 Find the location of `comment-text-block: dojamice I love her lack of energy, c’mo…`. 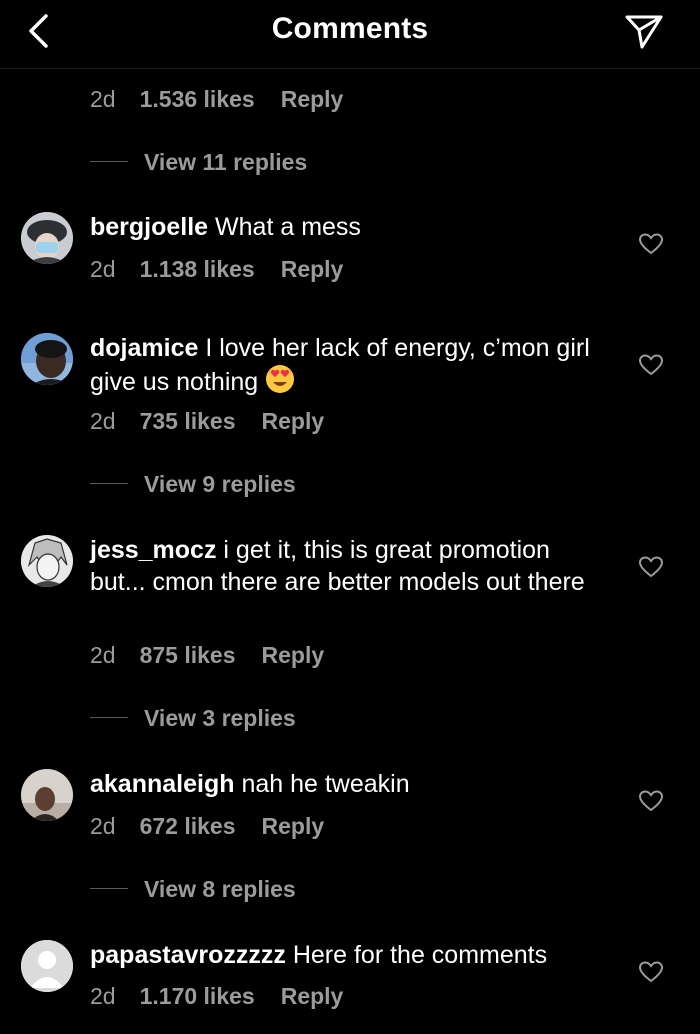

comment-text-block: dojamice I love her lack of energy, c’mo… is located at coordinates (350, 367).